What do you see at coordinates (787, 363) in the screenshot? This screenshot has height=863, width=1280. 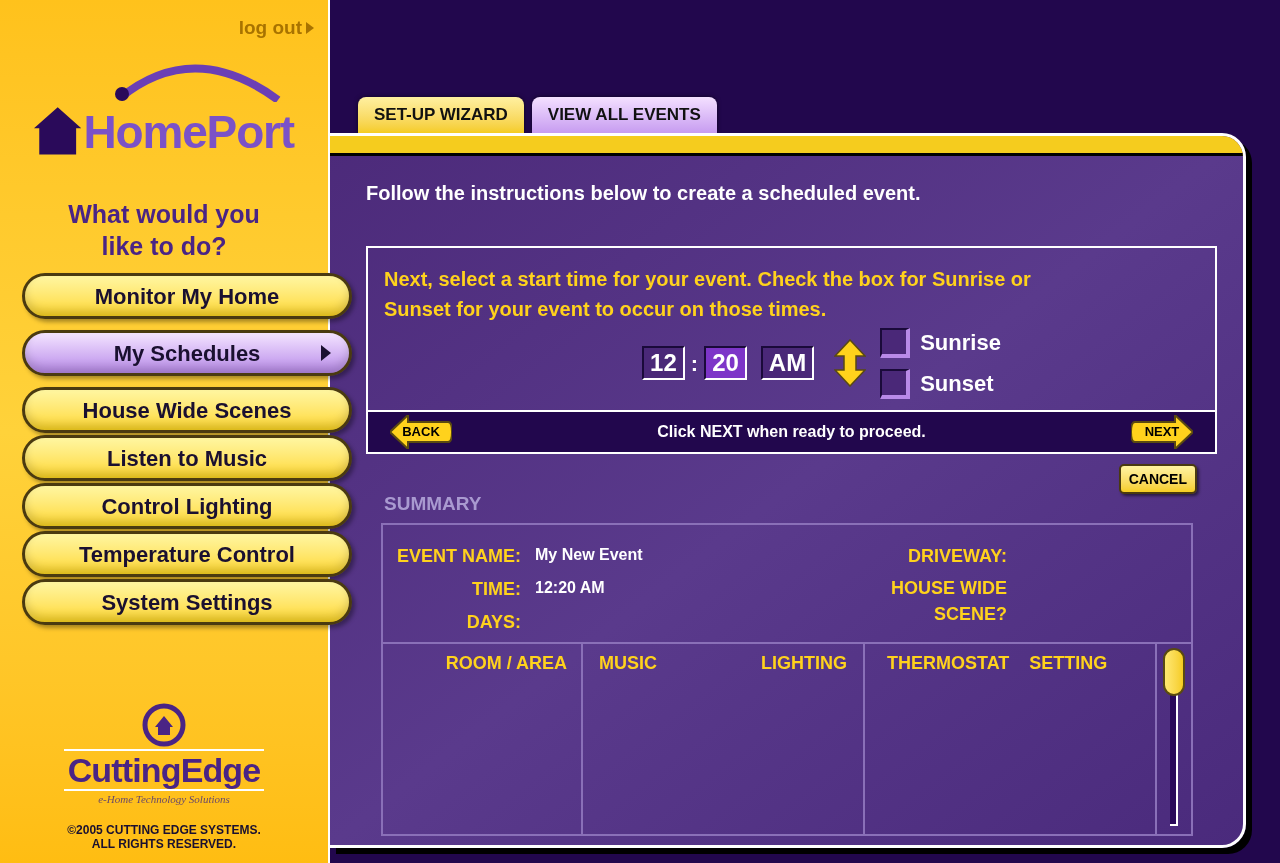 I see `time-field: AM` at bounding box center [787, 363].